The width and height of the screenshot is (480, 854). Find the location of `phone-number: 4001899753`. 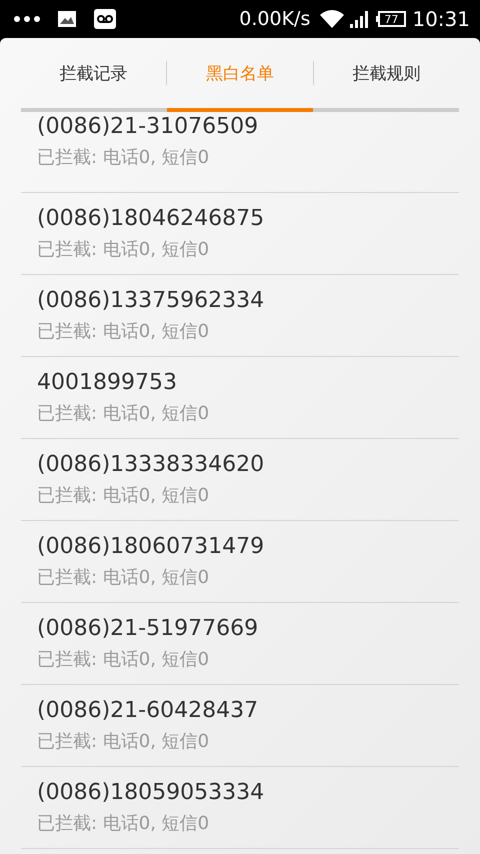

phone-number: 4001899753 is located at coordinates (107, 382).